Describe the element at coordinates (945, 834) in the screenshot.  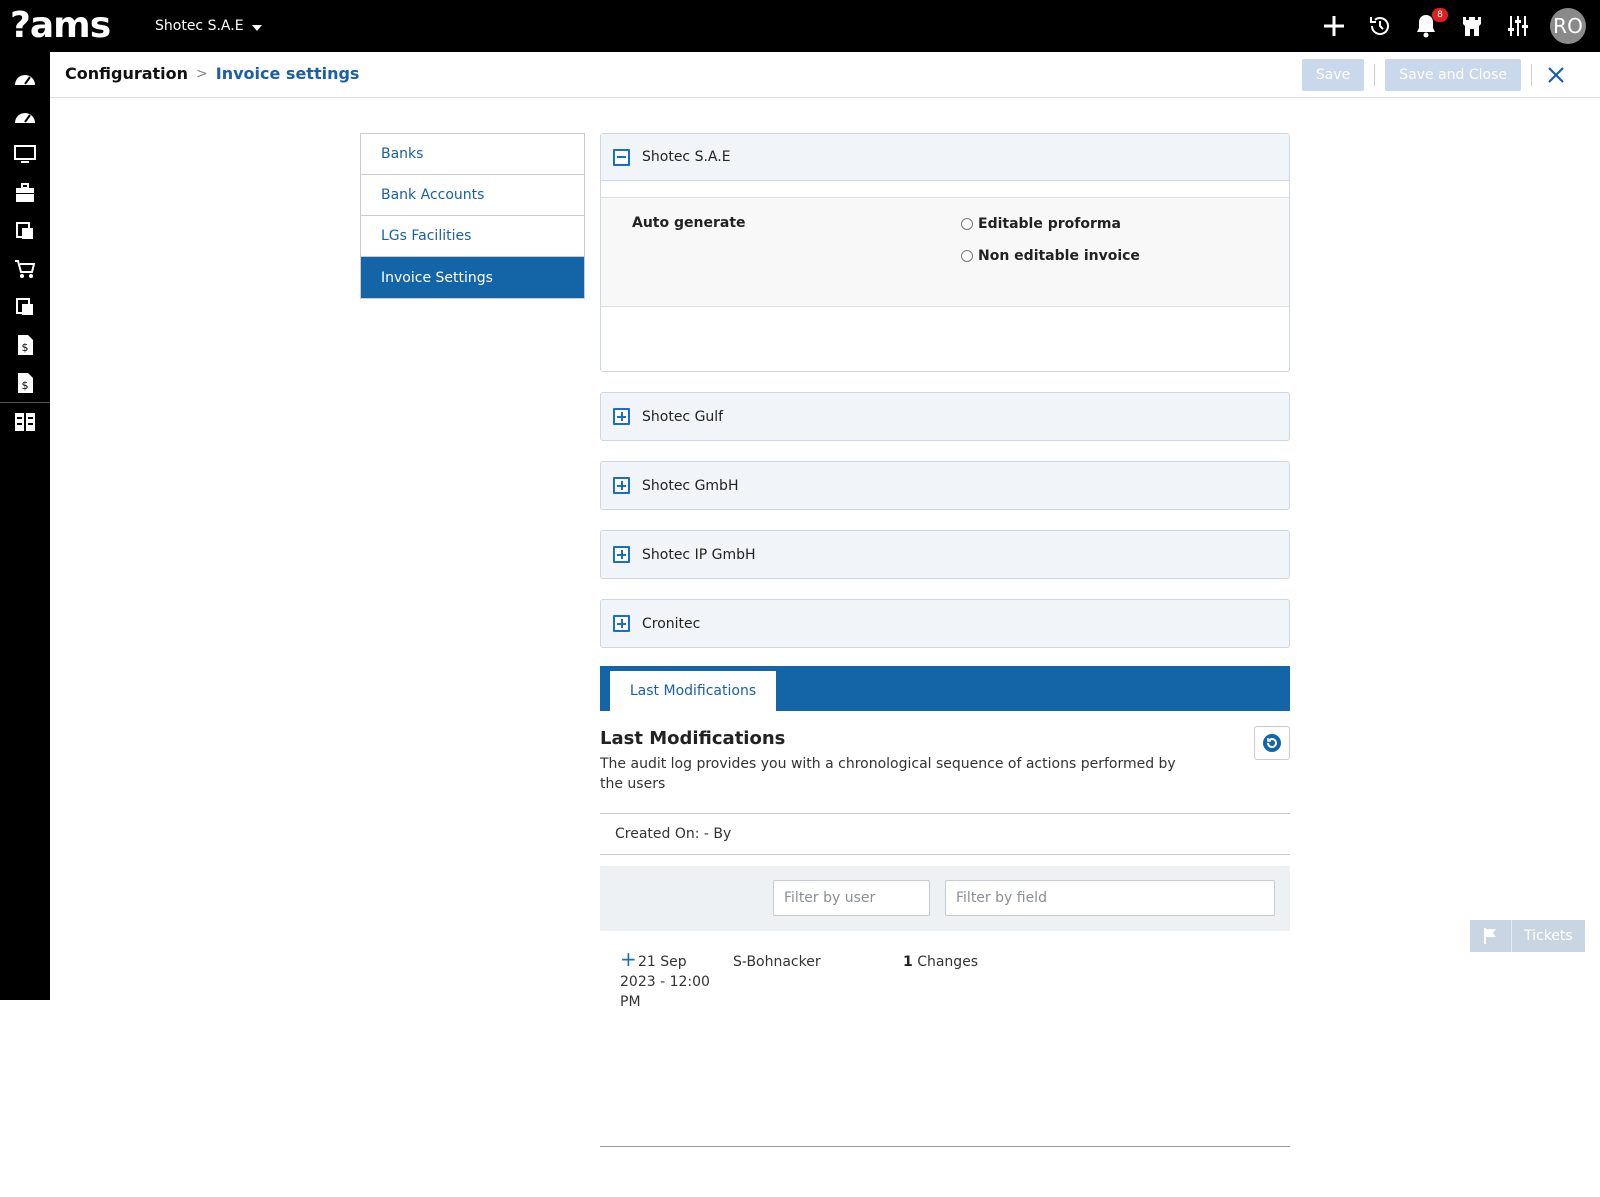
I see `created-on-row: Created On: - By` at that location.